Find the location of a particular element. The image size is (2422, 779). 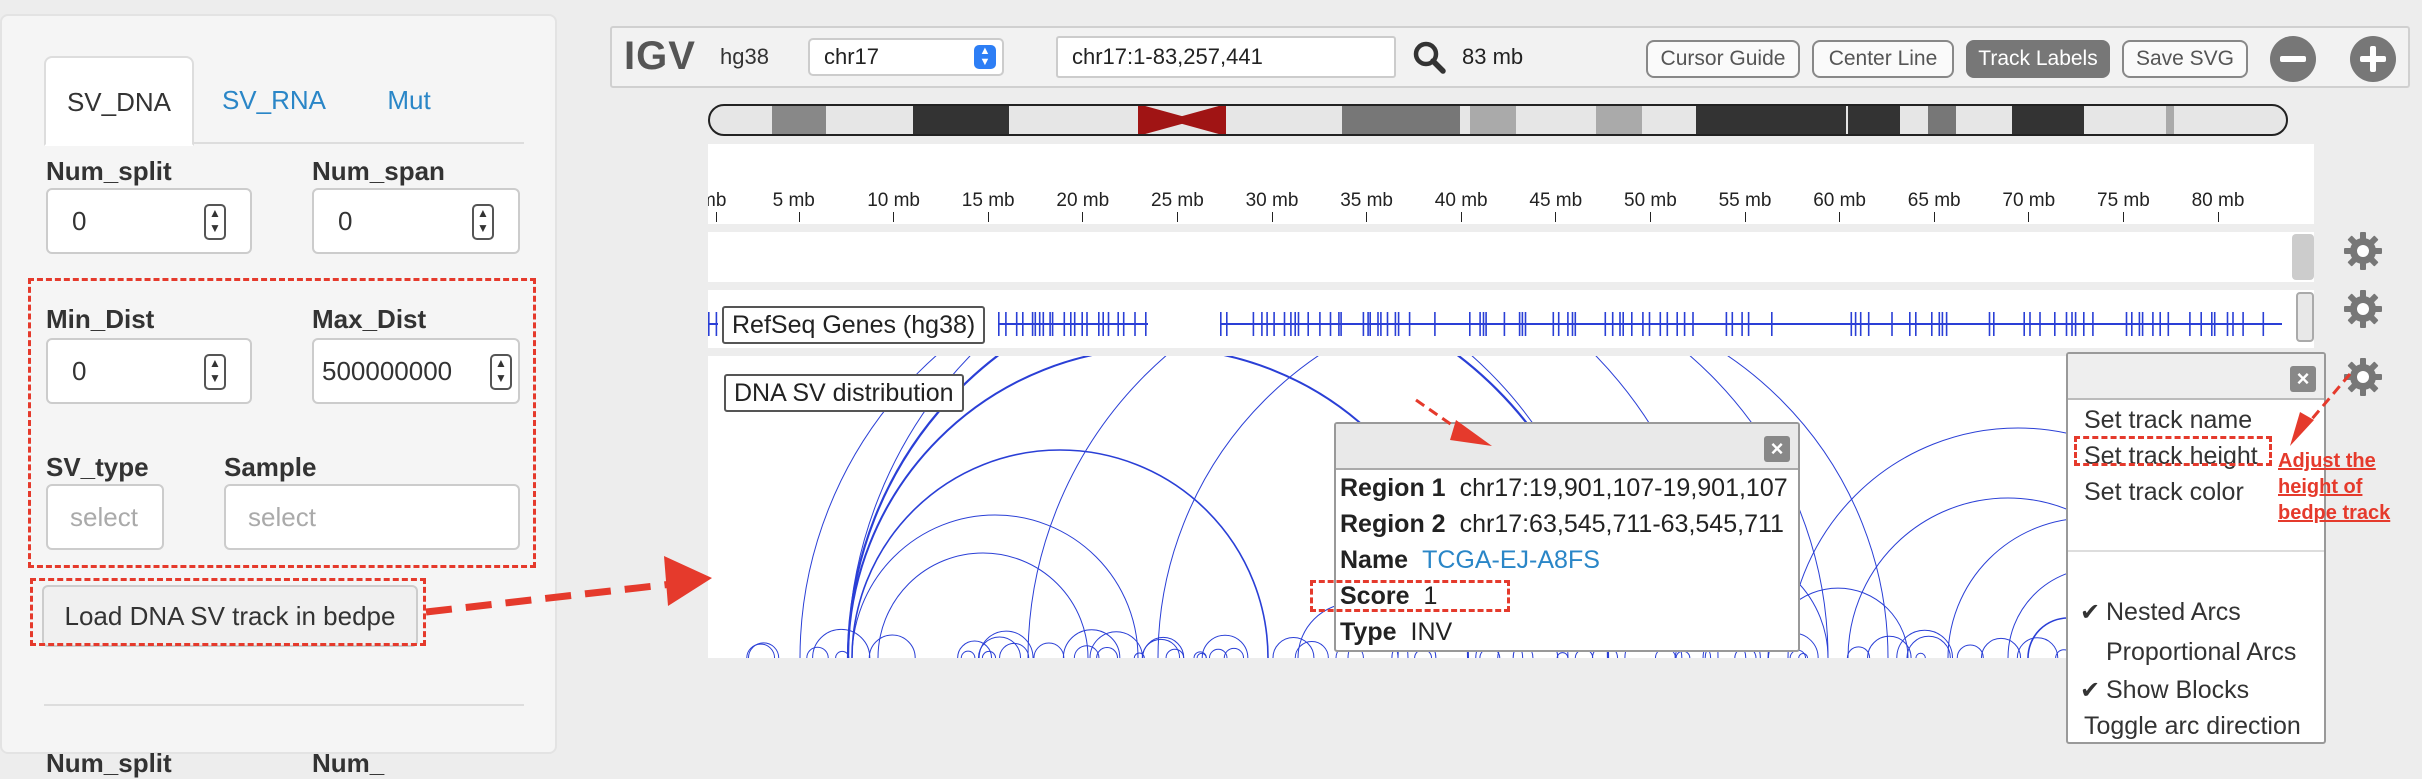

locus-input: chr17:1-83,257,441 is located at coordinates (1226, 57).